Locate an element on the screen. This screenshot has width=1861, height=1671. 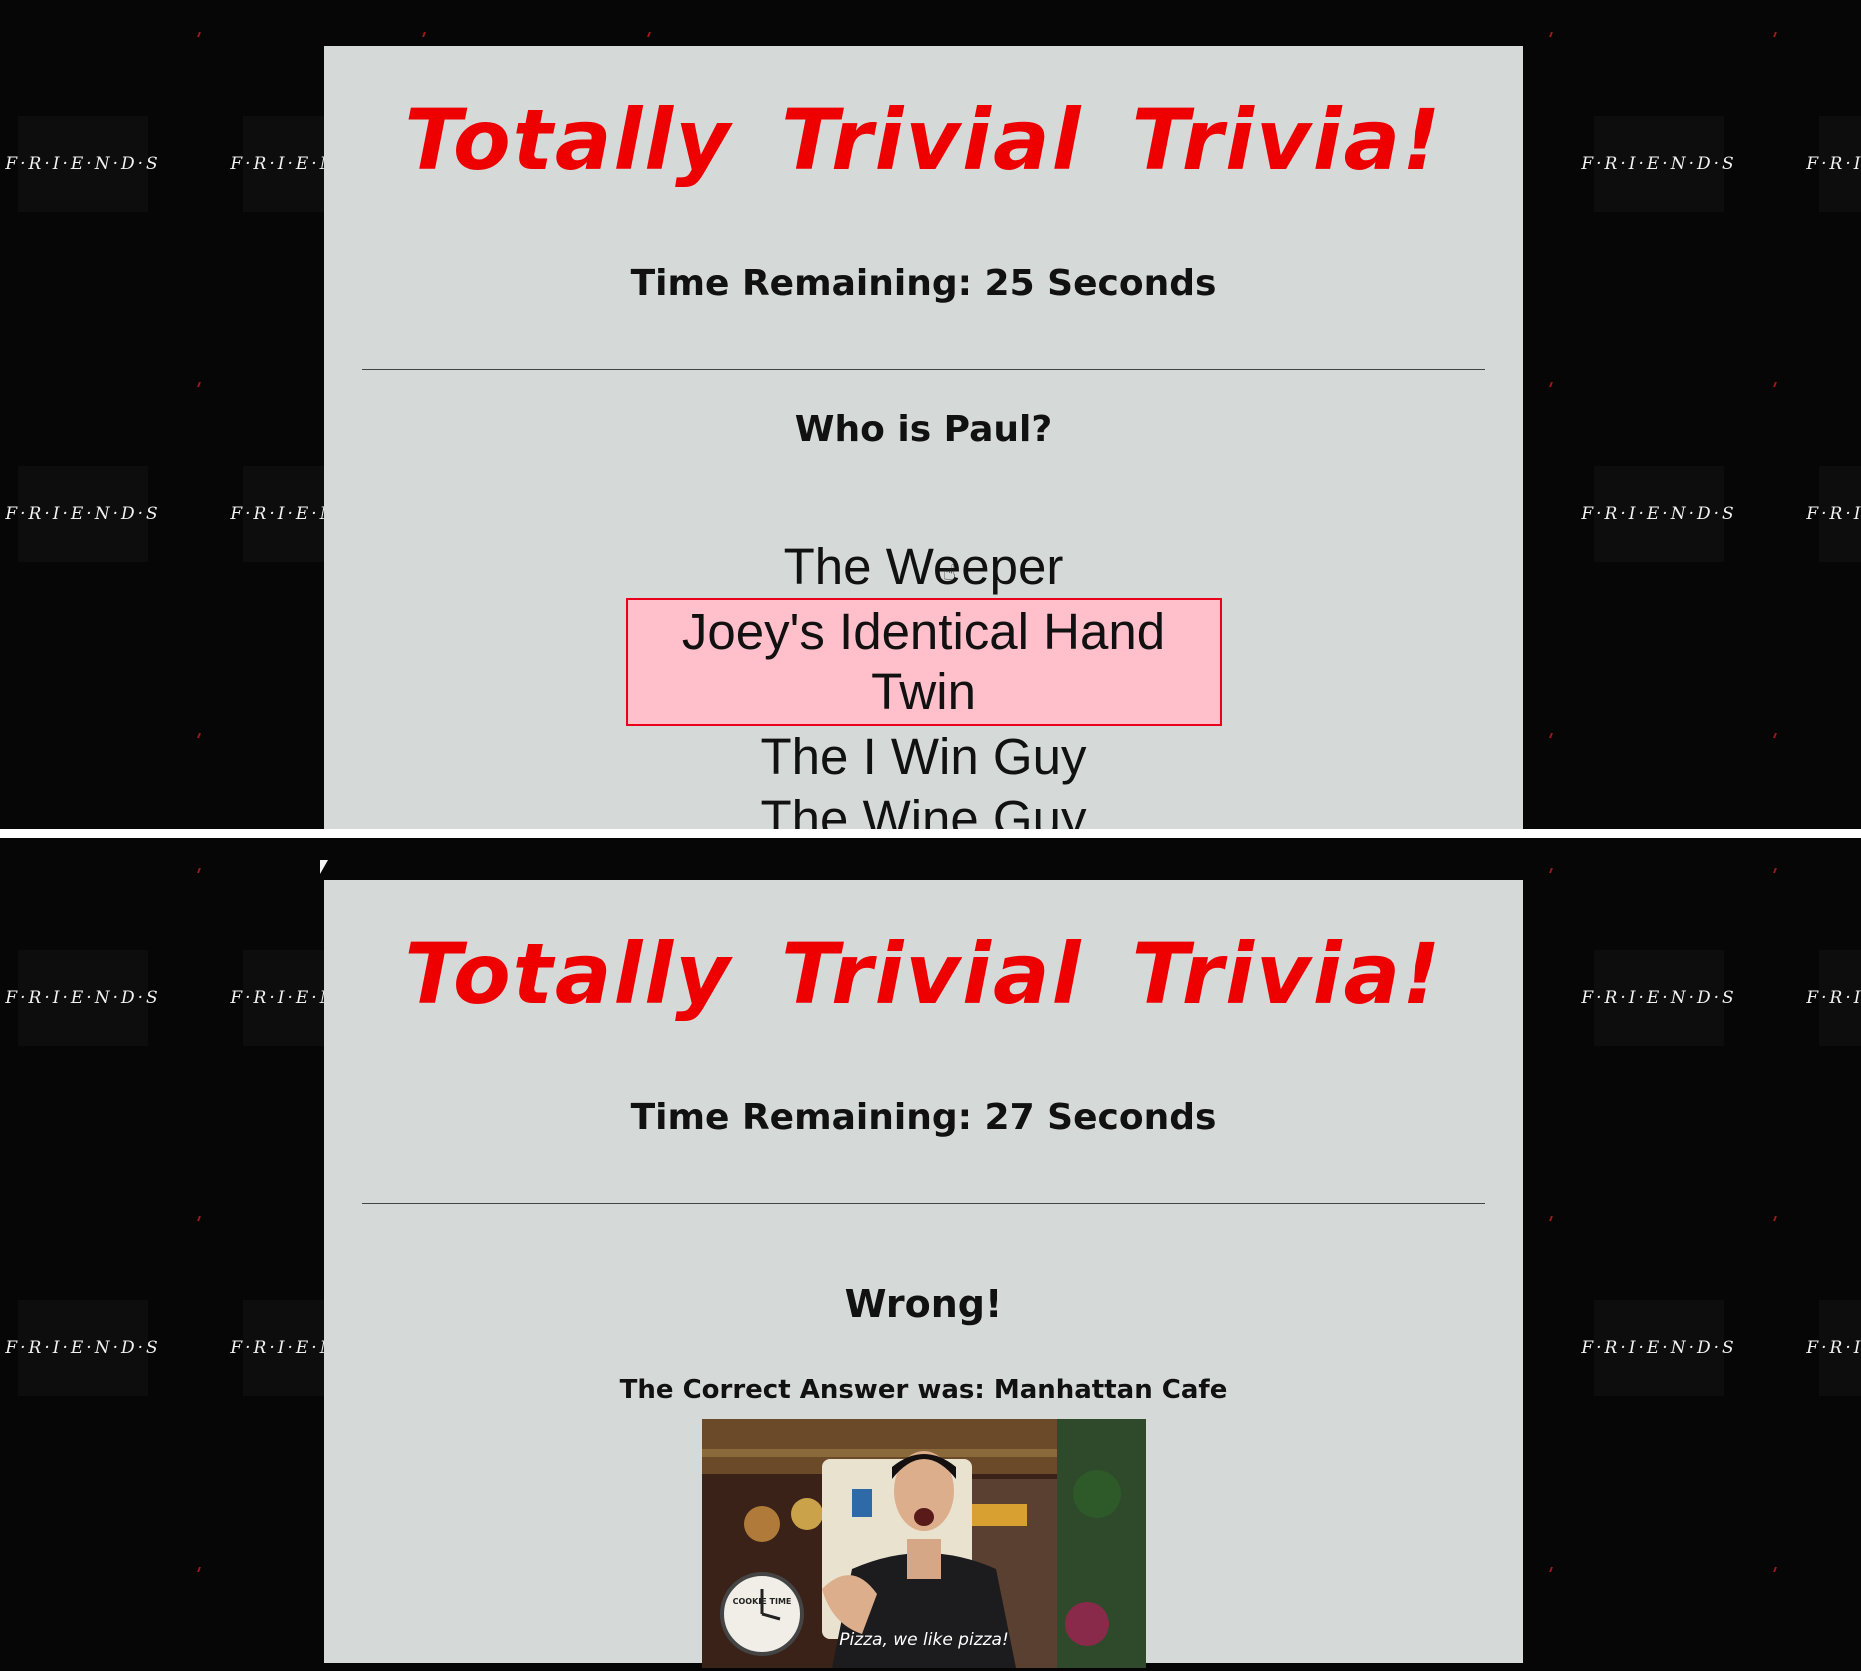
time-remaining: Time Remaining: 25 Seconds is located at coordinates (923, 283).